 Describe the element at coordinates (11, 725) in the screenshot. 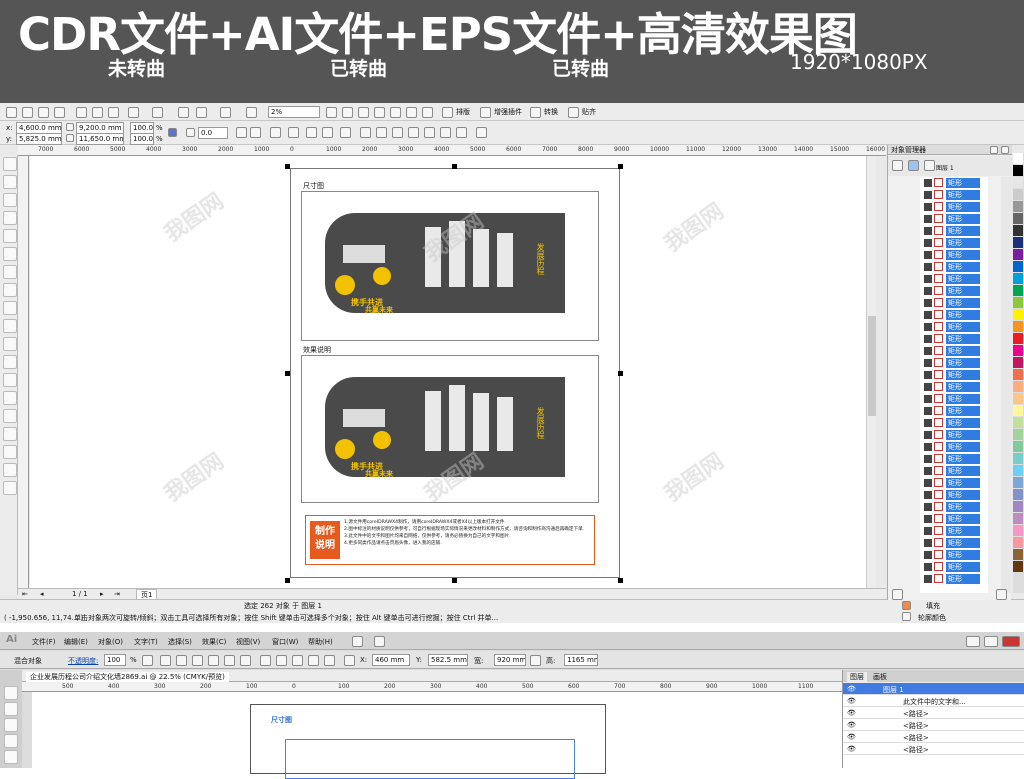

I see `magic-wand-tool-icon` at that location.